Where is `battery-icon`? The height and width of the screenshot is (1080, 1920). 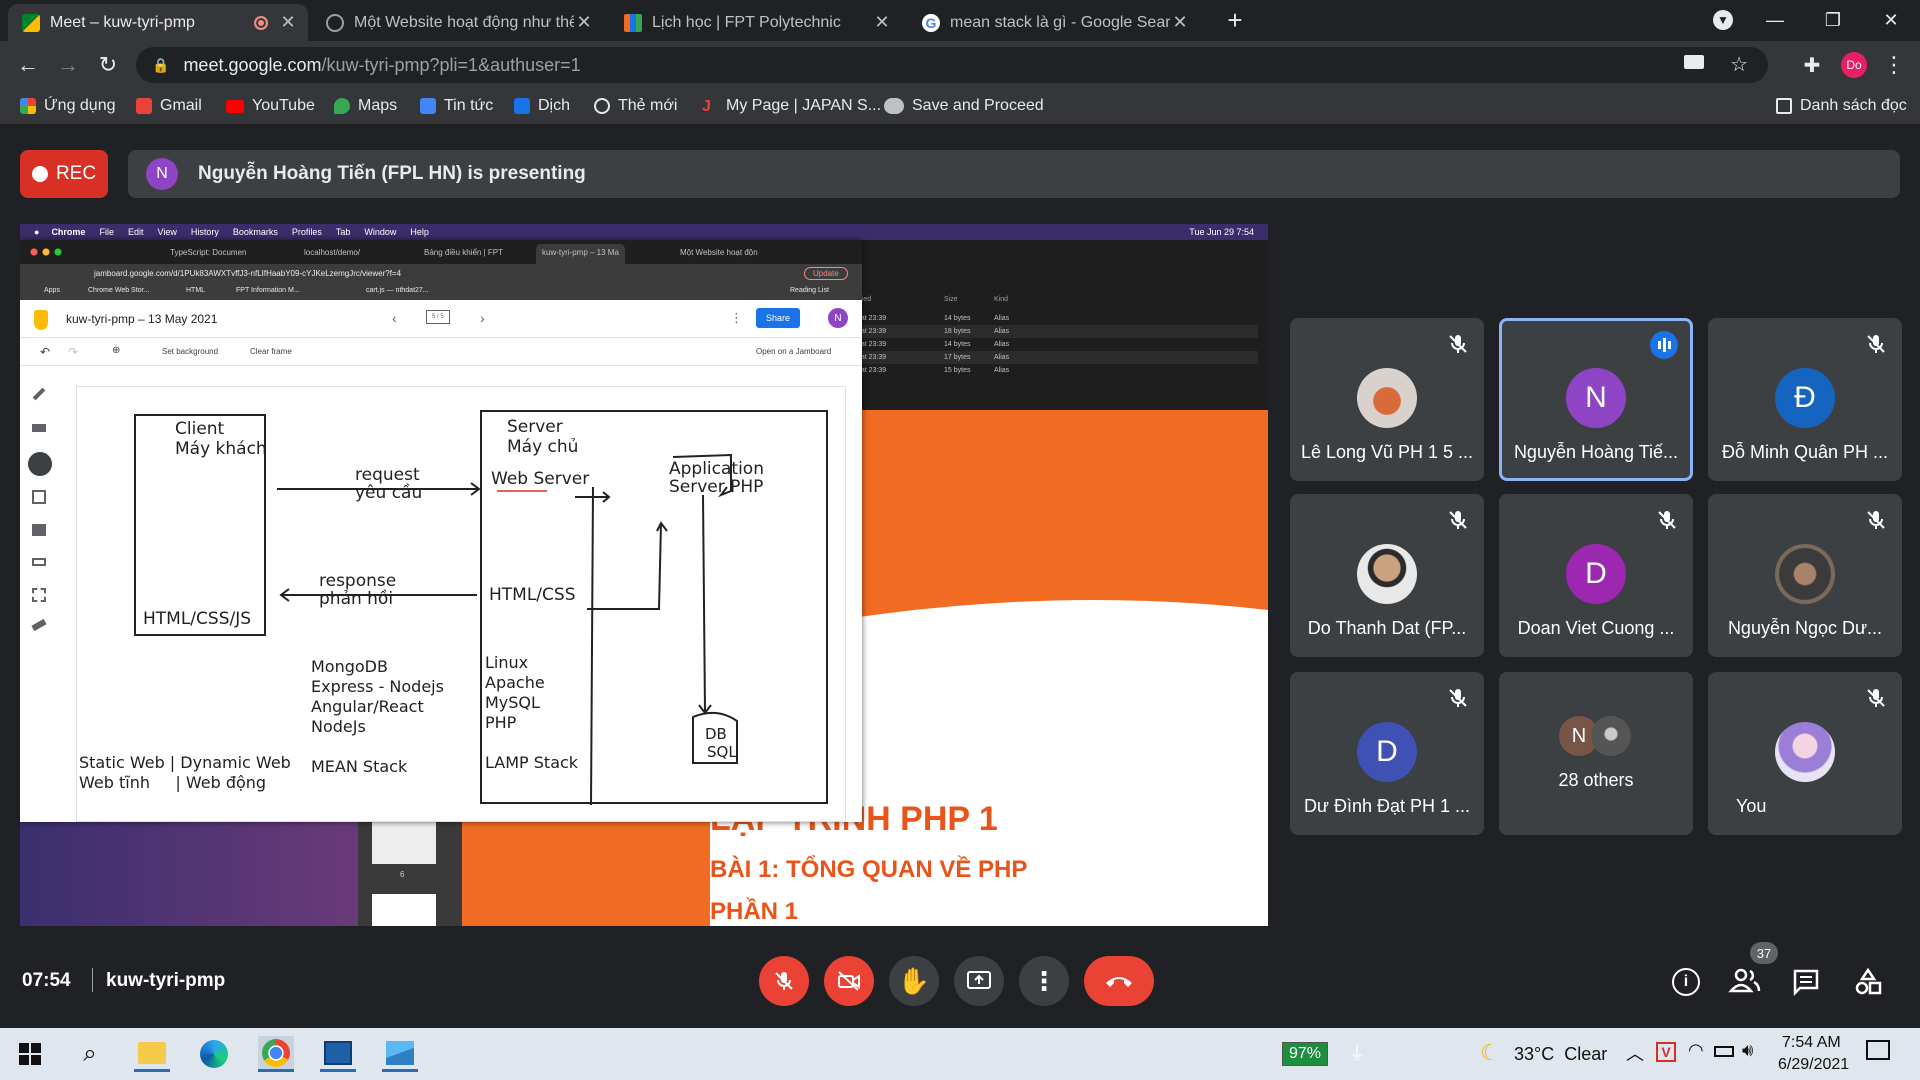
battery-icon is located at coordinates (1724, 1051).